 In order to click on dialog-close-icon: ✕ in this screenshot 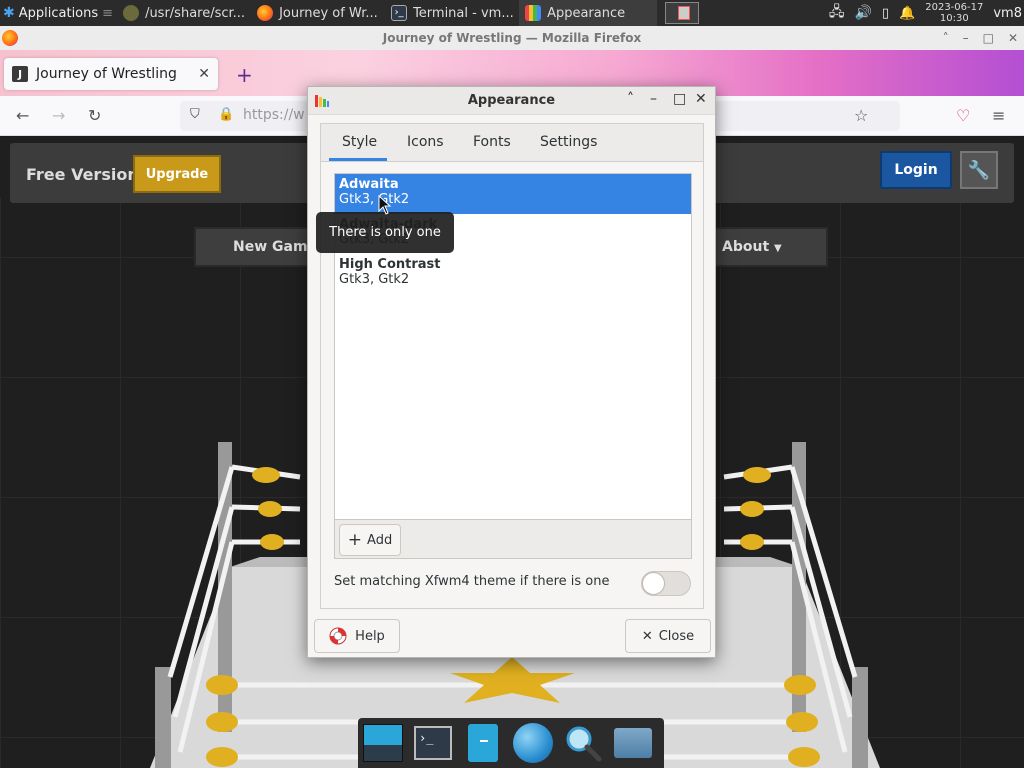, I will do `click(701, 99)`.